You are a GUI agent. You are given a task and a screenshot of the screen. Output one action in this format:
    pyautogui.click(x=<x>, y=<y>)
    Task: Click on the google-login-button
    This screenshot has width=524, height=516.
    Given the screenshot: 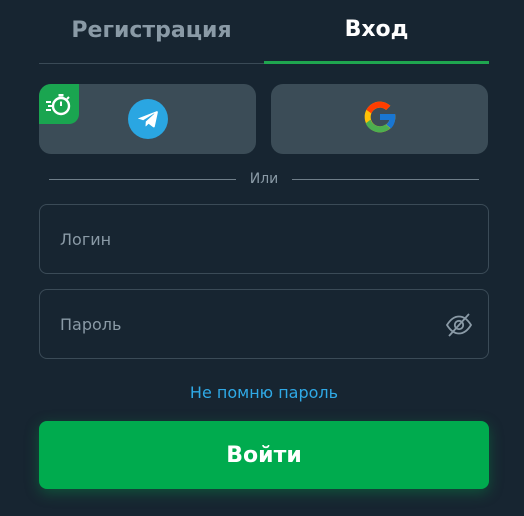 What is the action you would take?
    pyautogui.click(x=379, y=119)
    